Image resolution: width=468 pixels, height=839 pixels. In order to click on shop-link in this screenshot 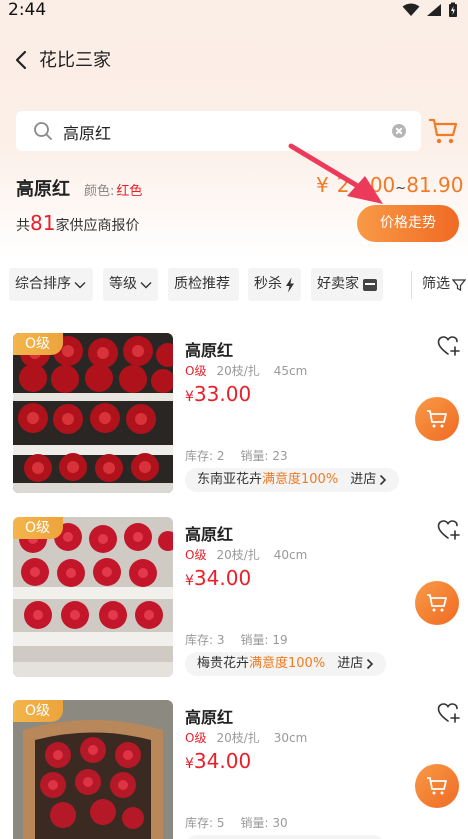, I will do `click(285, 837)`.